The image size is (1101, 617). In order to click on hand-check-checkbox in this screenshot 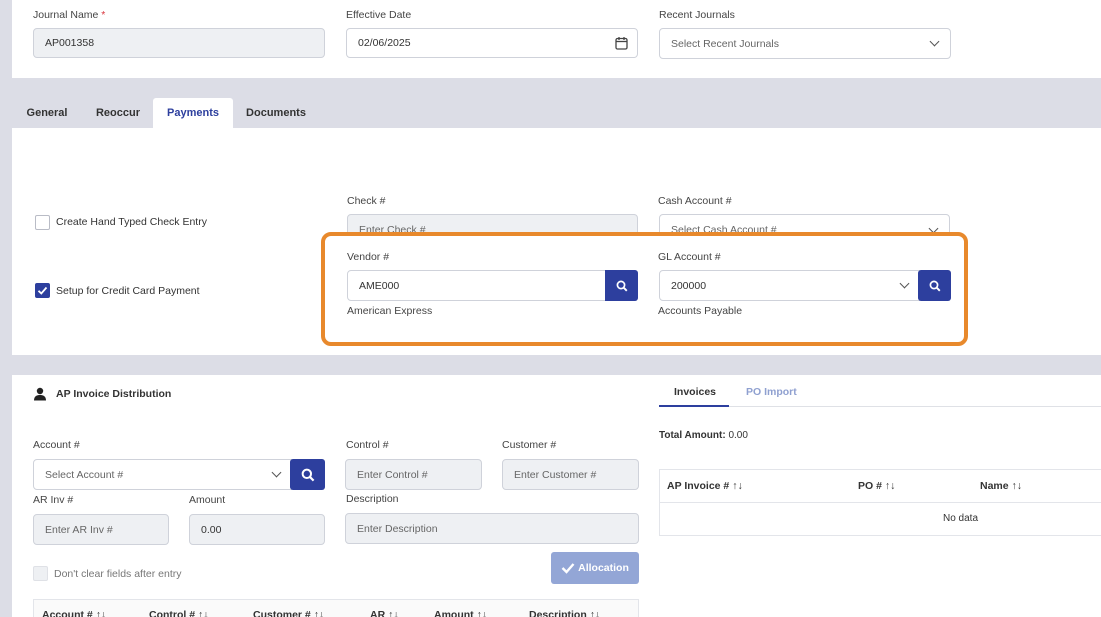, I will do `click(42, 222)`.